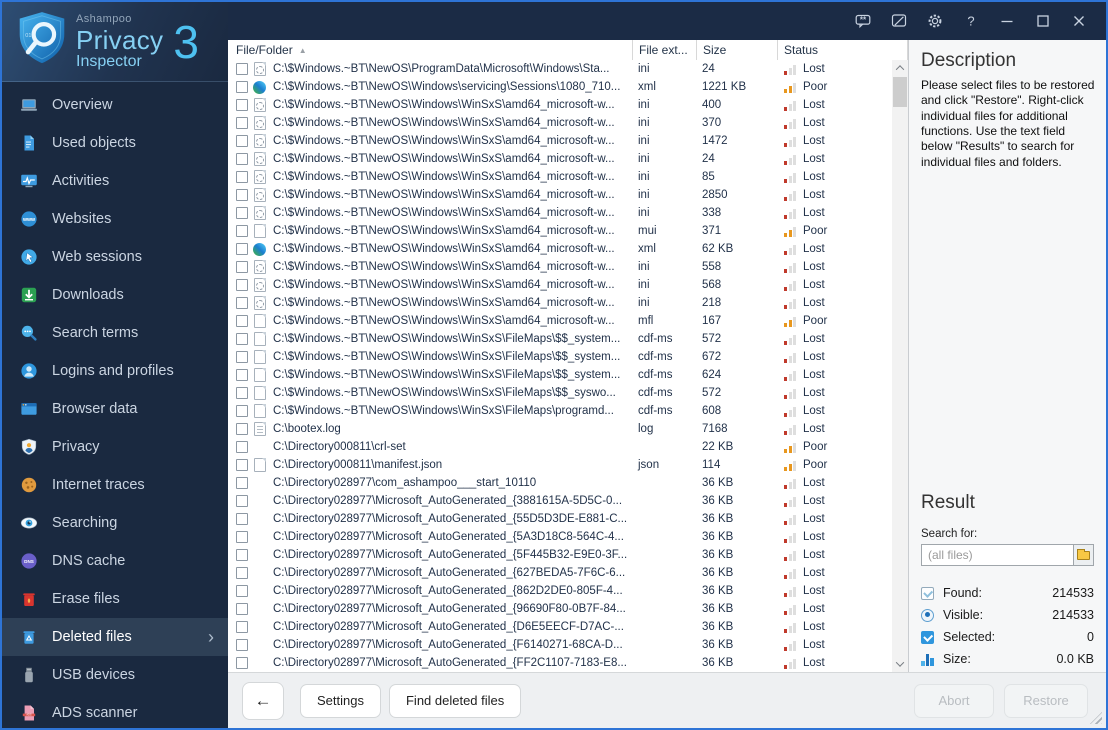 This screenshot has width=1108, height=730. Describe the element at coordinates (1043, 21) in the screenshot. I see `maximize-icon` at that location.